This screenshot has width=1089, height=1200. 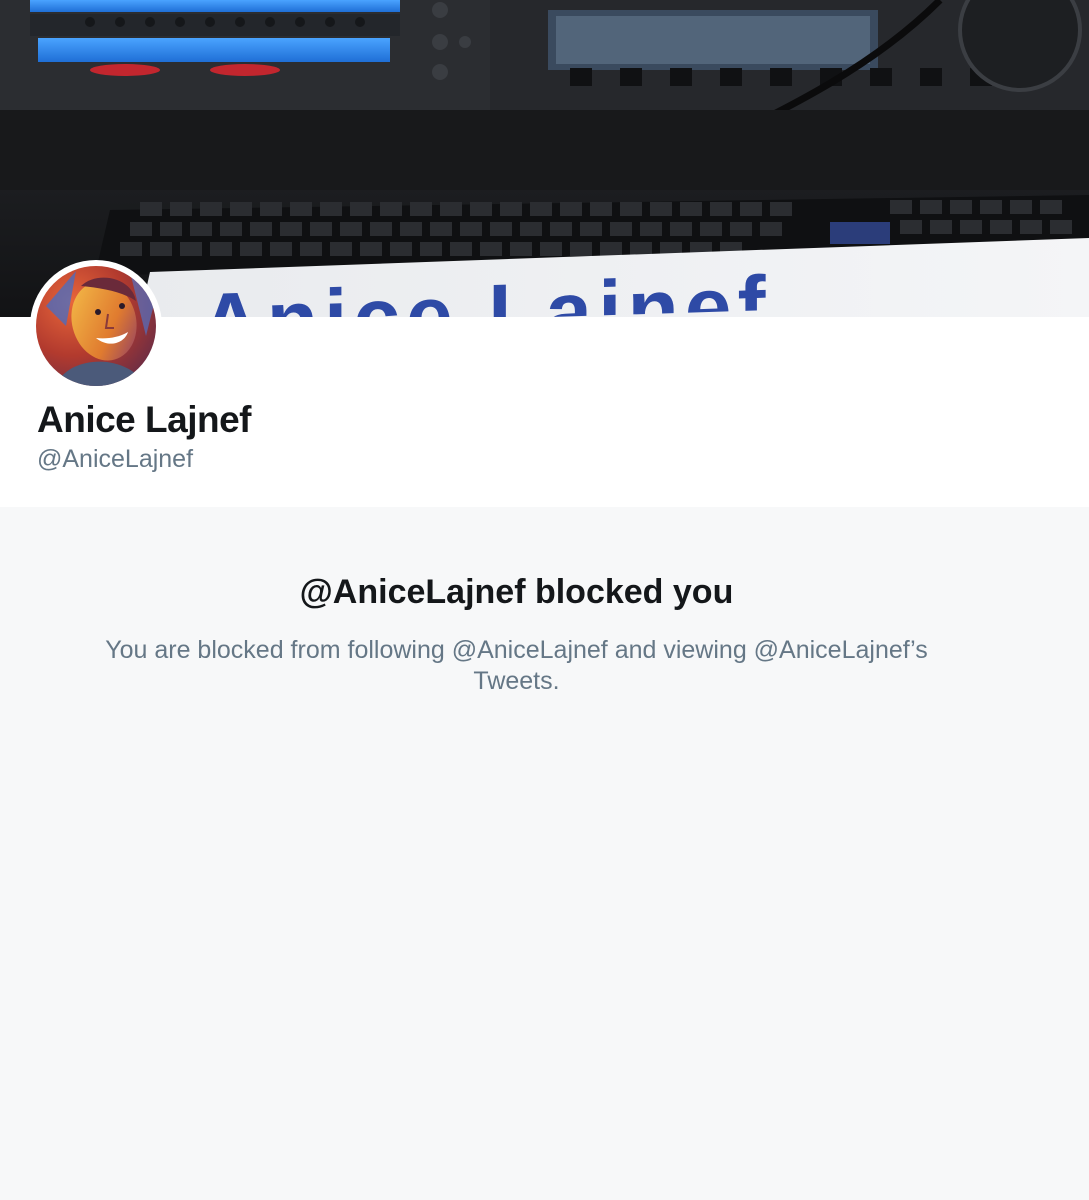 I want to click on avatar-image, so click(x=96, y=326).